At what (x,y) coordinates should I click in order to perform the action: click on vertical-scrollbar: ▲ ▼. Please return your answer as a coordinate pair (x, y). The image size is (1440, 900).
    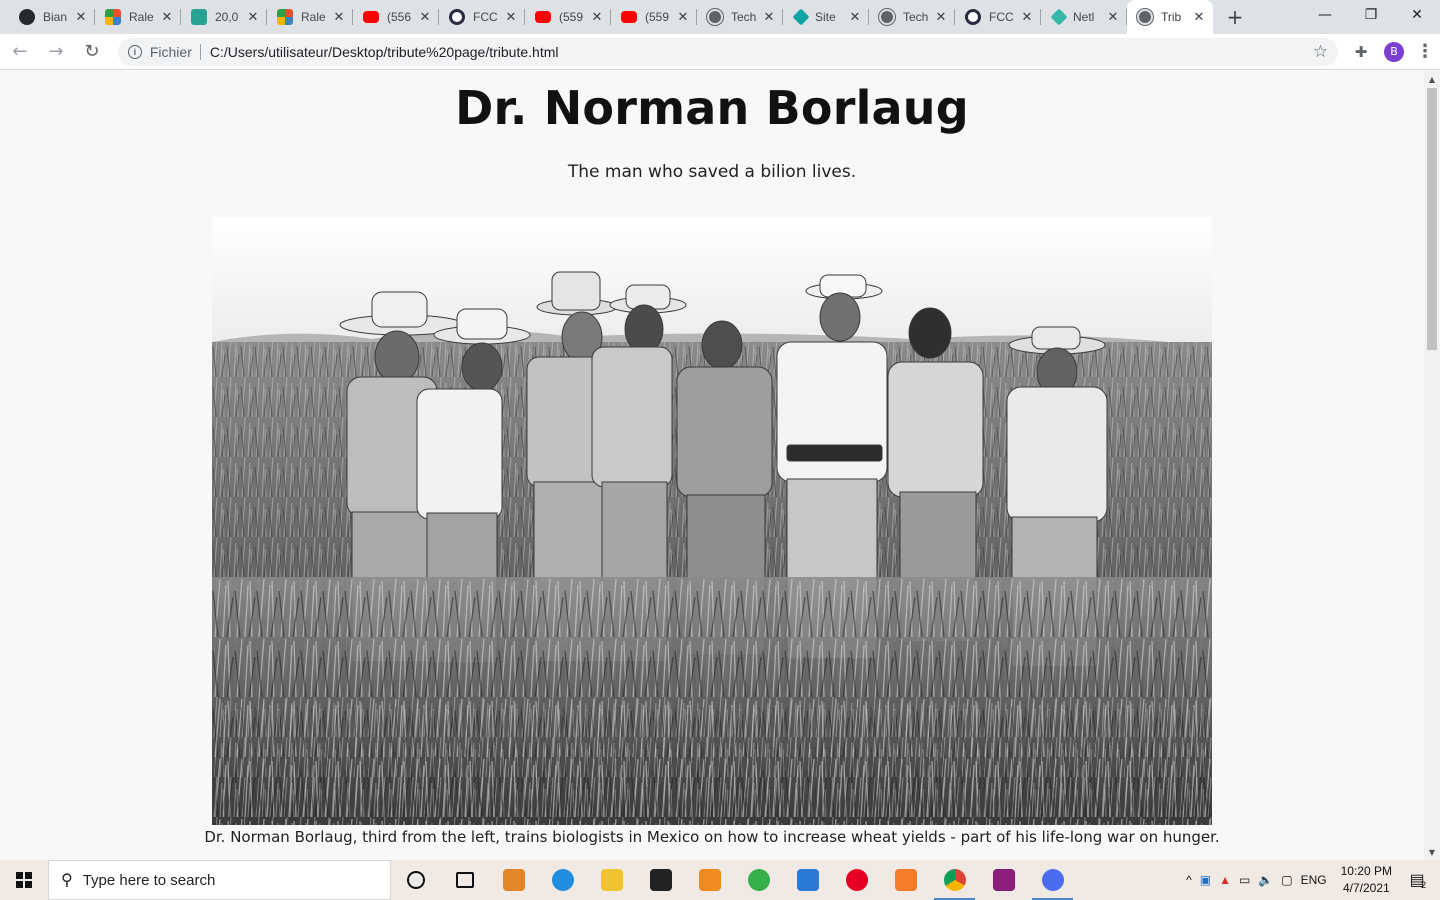
    Looking at the image, I should click on (1432, 465).